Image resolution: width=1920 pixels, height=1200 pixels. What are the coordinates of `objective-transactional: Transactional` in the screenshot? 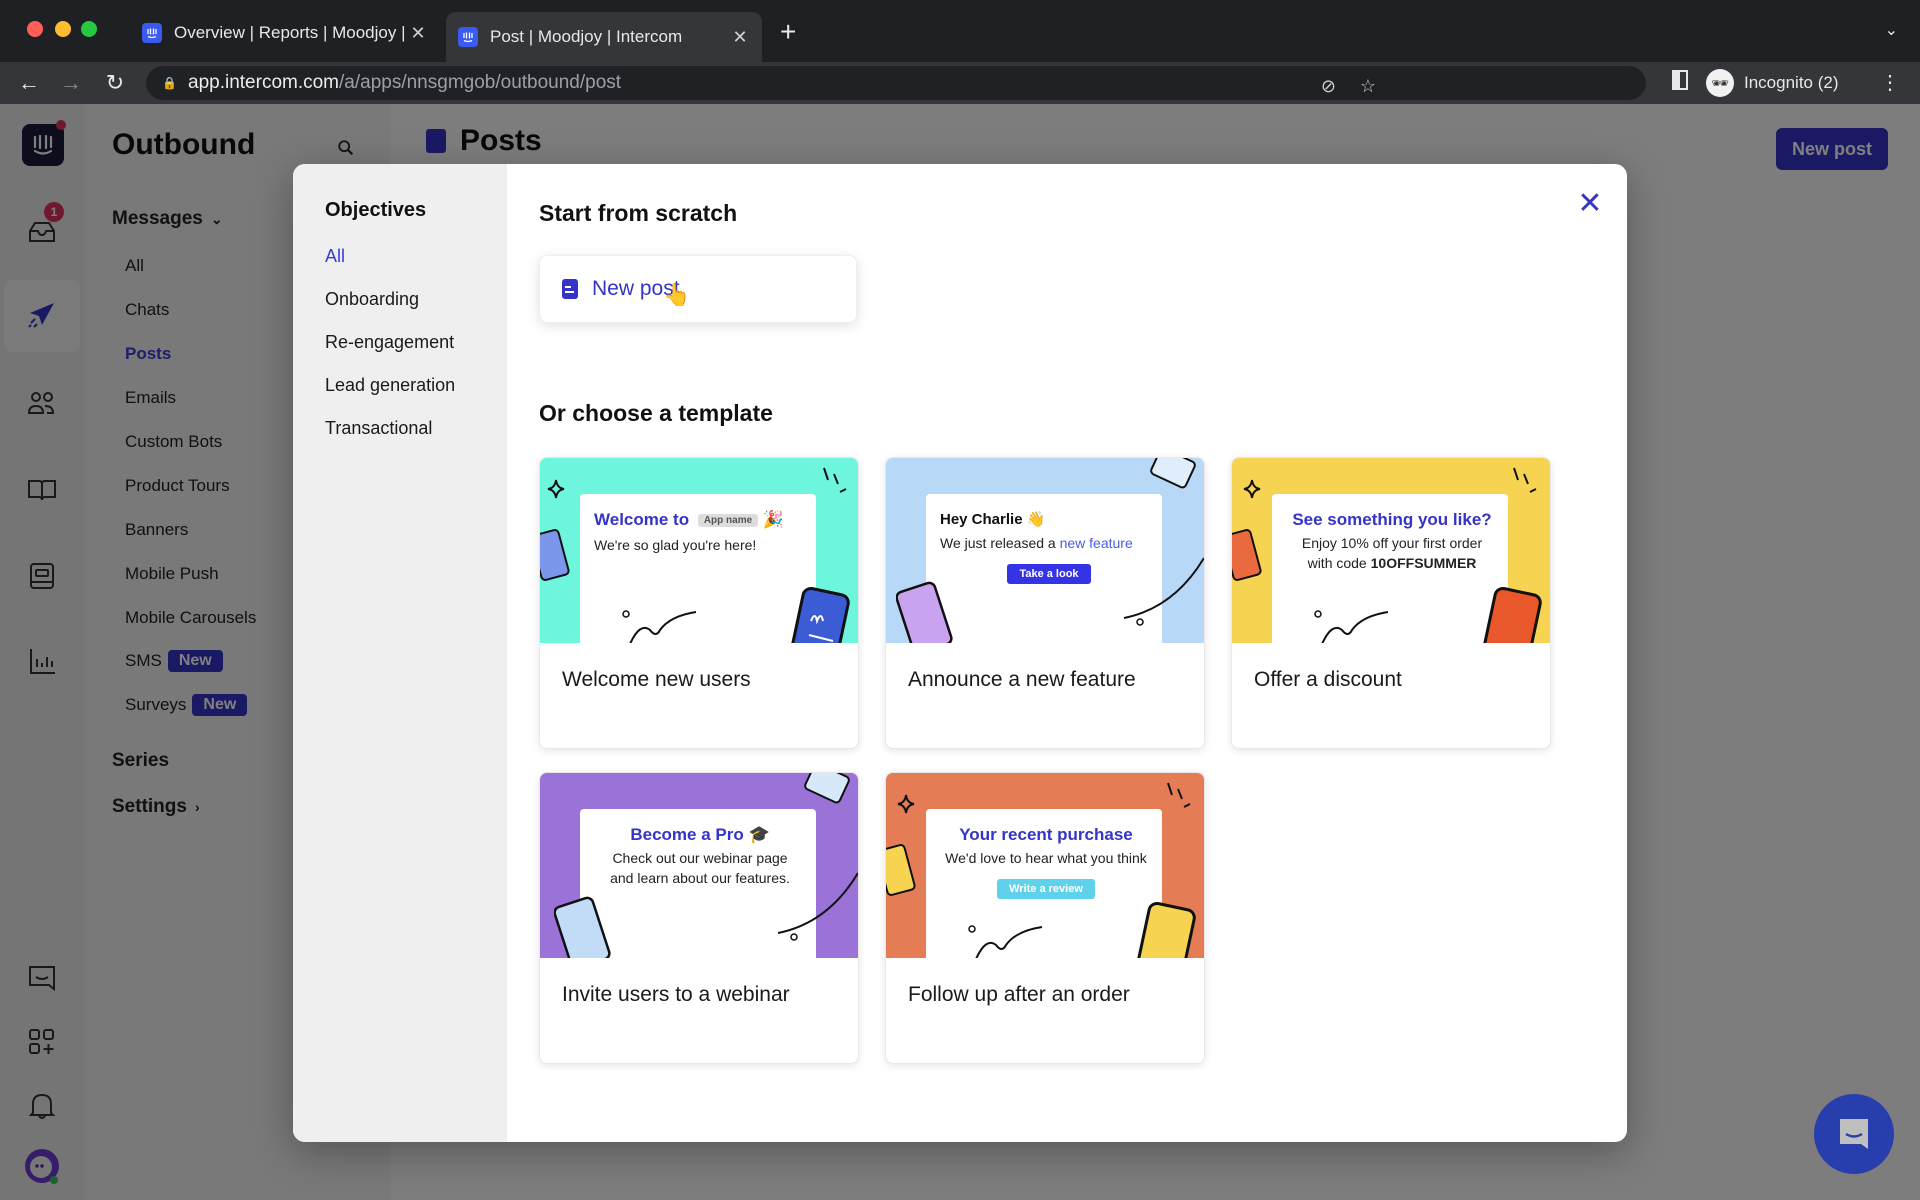 It's located at (378, 428).